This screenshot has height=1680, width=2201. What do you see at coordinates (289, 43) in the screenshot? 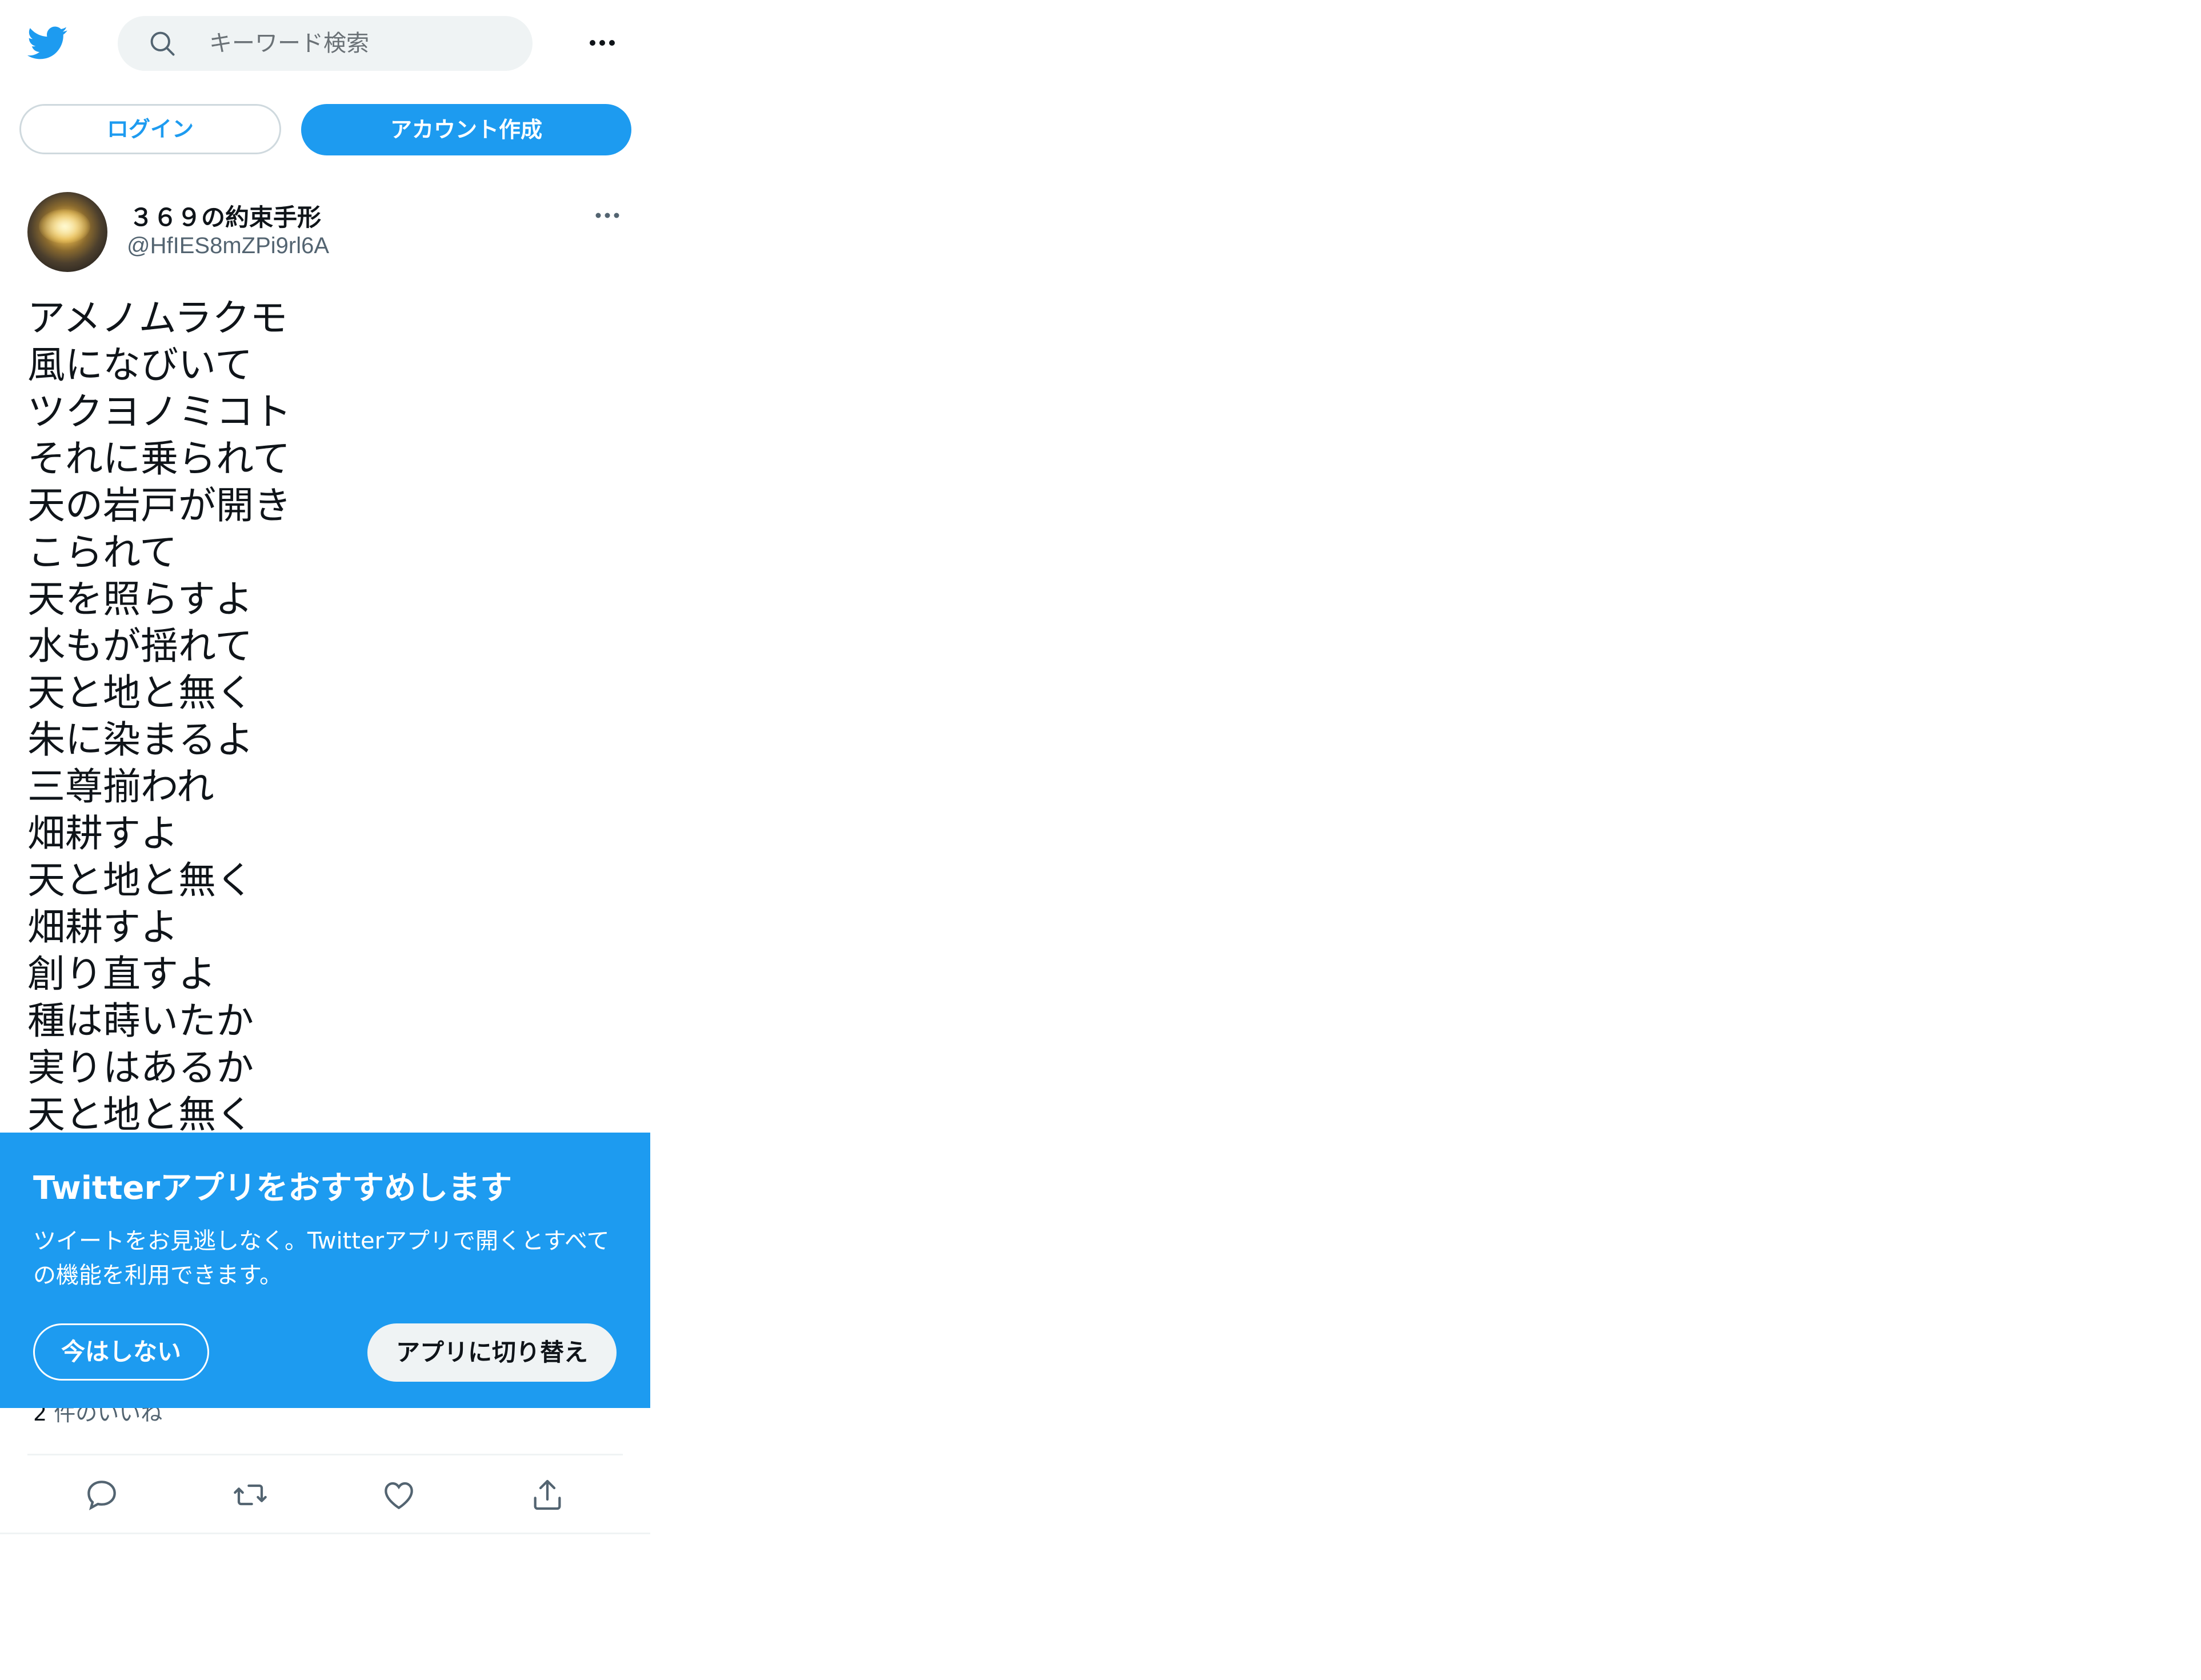
I see `search-input: キーワード検索` at bounding box center [289, 43].